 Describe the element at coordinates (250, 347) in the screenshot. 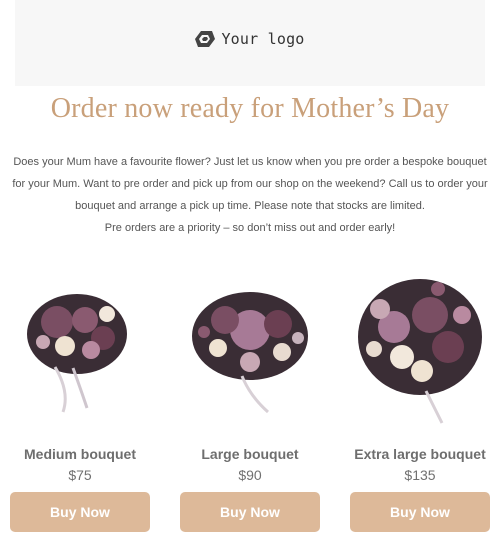

I see `bouquet-image-large` at that location.